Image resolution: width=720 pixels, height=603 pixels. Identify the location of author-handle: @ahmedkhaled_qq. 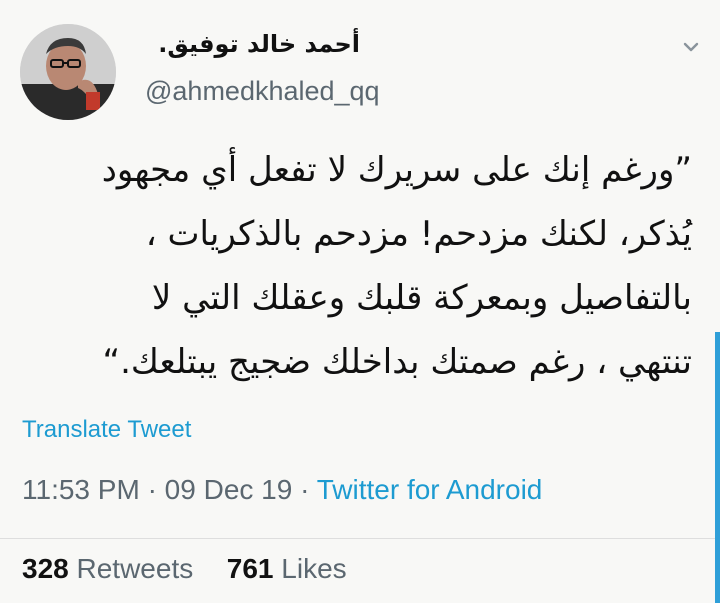
(262, 91).